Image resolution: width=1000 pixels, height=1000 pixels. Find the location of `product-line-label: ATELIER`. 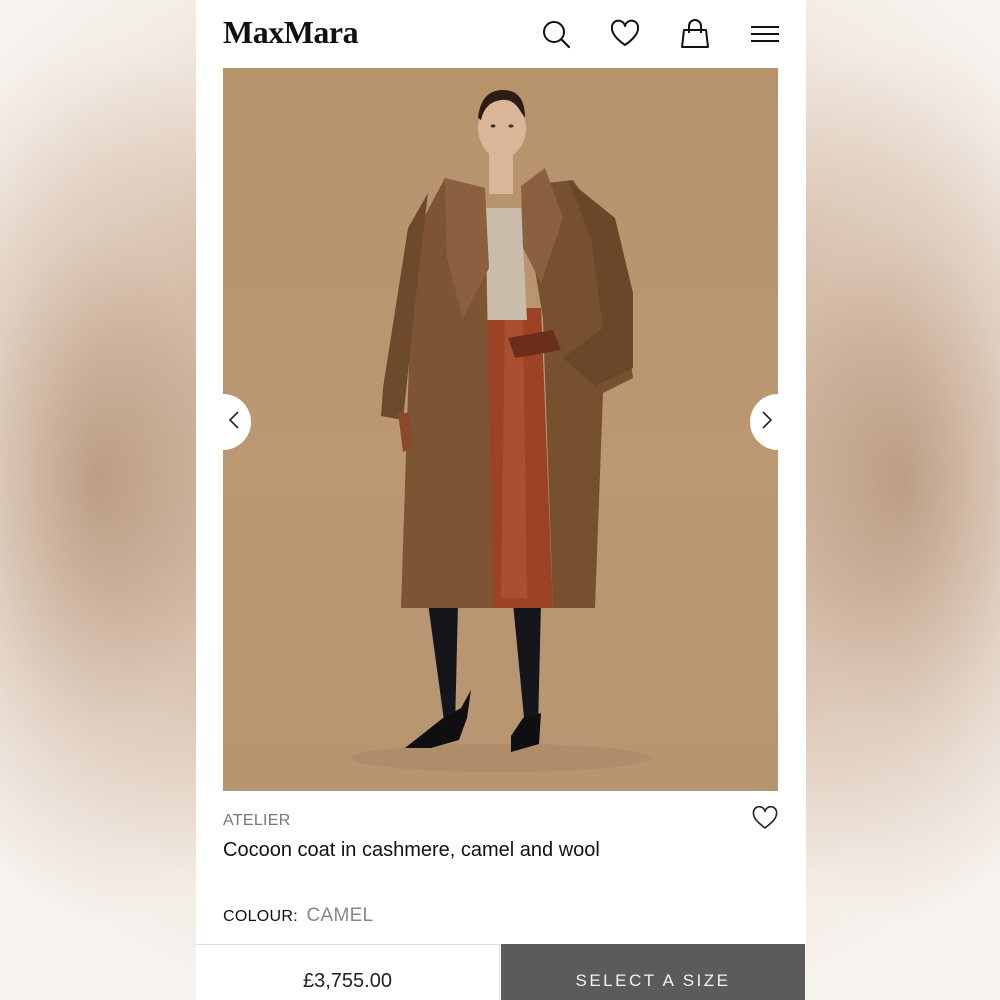

product-line-label: ATELIER is located at coordinates (257, 820).